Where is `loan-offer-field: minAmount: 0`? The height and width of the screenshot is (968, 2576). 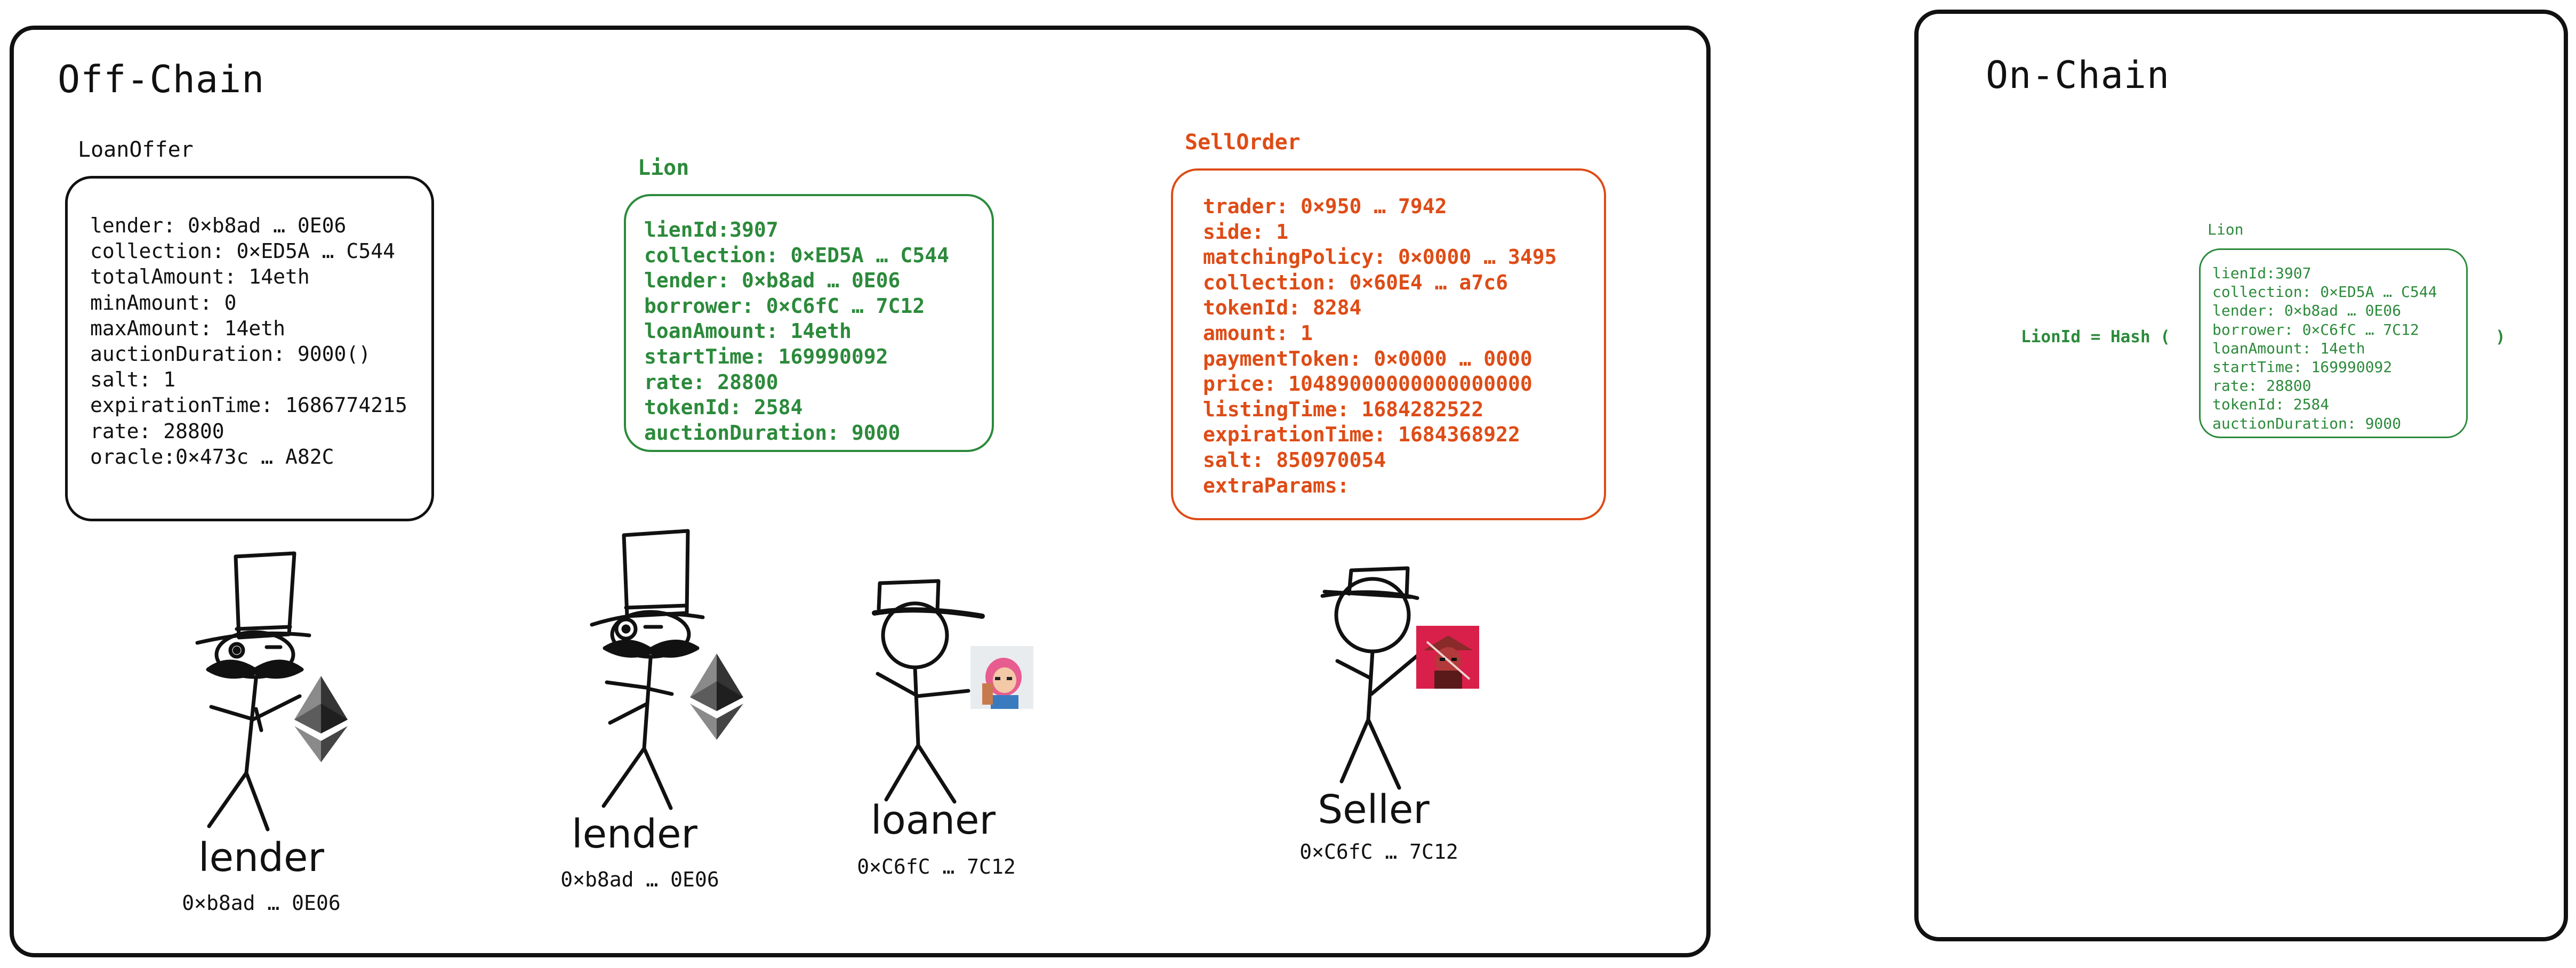 loan-offer-field: minAmount: 0 is located at coordinates (163, 302).